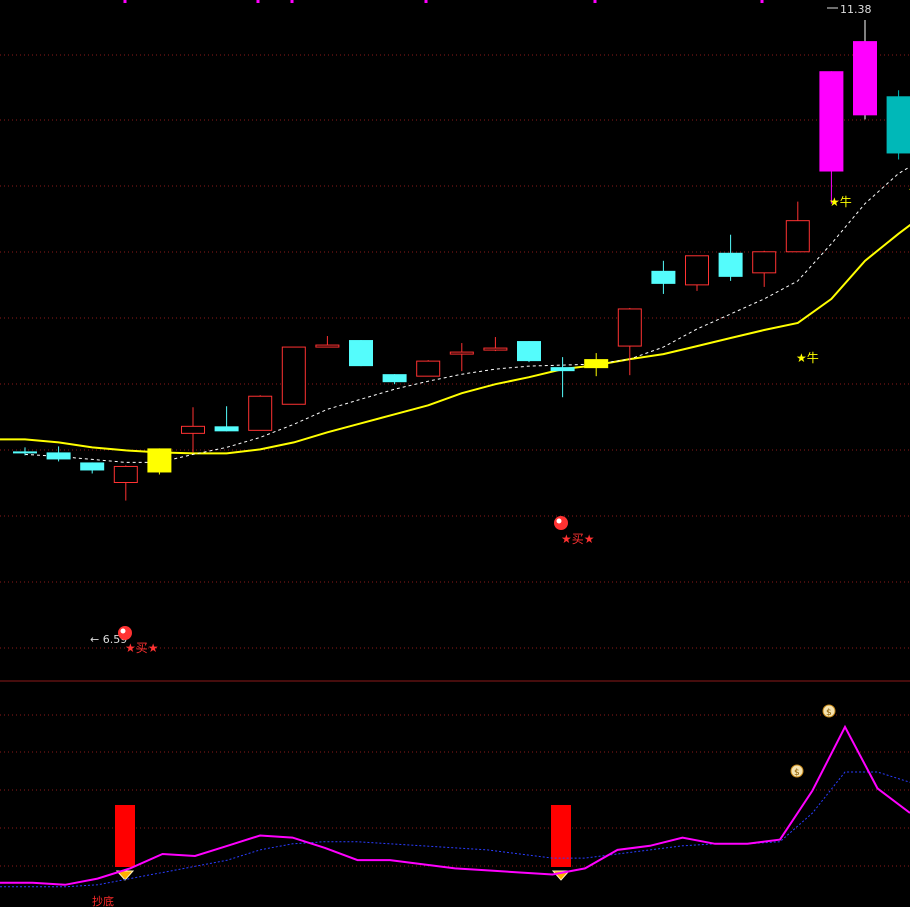 This screenshot has height=907, width=910. What do you see at coordinates (103, 900) in the screenshot?
I see `bottom-fishing-label: 抄底` at bounding box center [103, 900].